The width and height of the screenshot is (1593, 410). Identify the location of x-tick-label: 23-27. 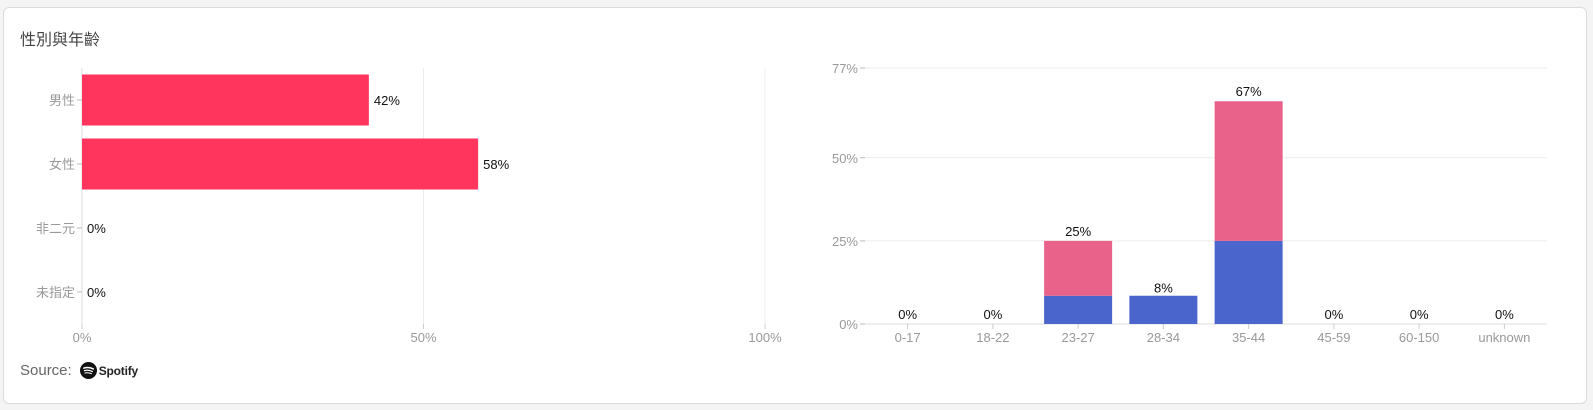
(1078, 337).